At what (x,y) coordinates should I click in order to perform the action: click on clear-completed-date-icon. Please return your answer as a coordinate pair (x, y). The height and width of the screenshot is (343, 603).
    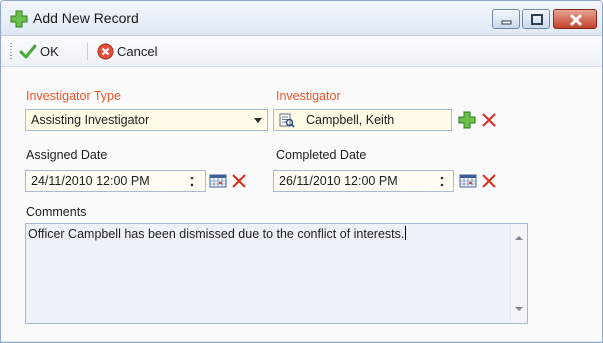
    Looking at the image, I should click on (489, 181).